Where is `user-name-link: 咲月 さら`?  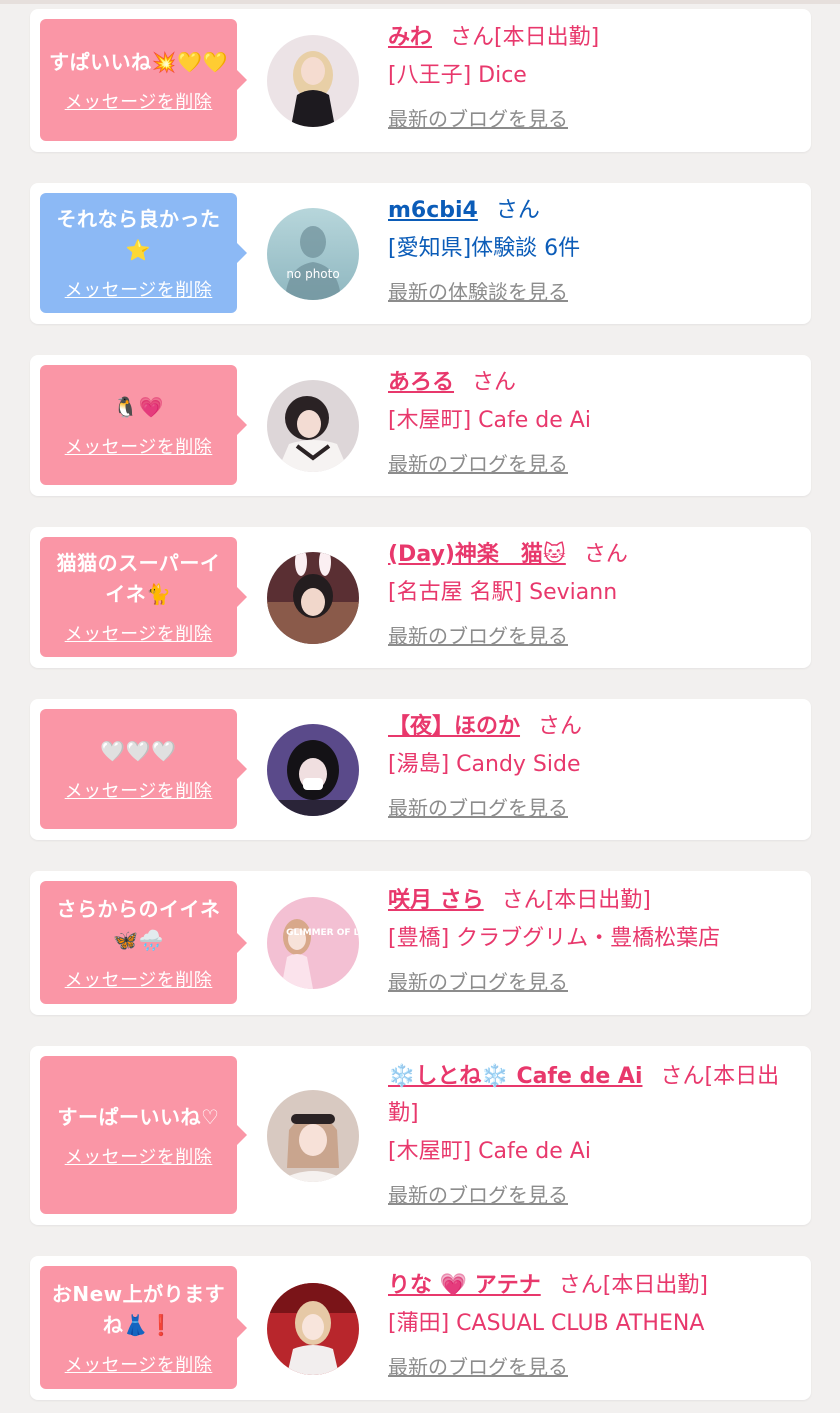 user-name-link: 咲月 さら is located at coordinates (436, 900).